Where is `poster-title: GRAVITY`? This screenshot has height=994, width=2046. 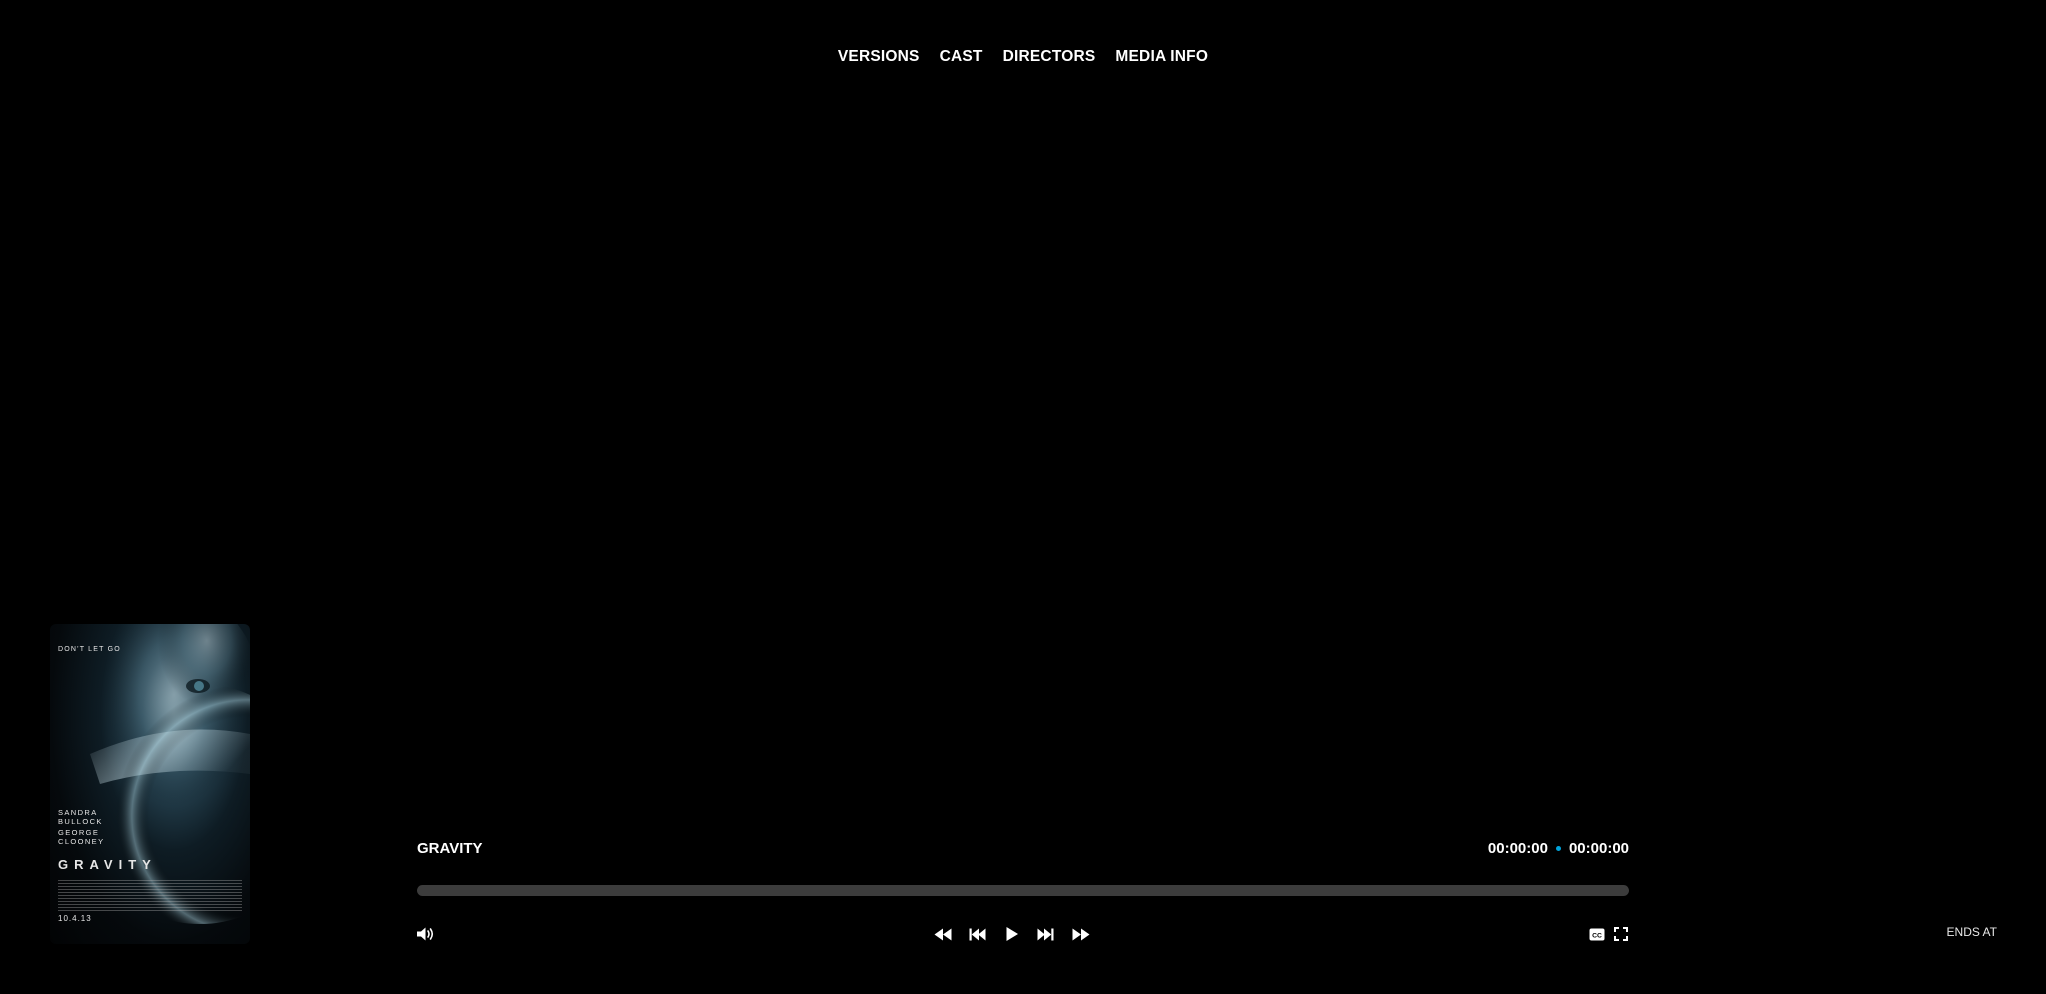 poster-title: GRAVITY is located at coordinates (107, 864).